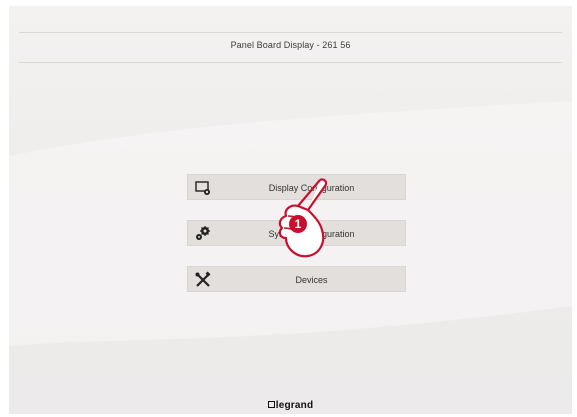  Describe the element at coordinates (271, 404) in the screenshot. I see `brand-logo-mark` at that location.